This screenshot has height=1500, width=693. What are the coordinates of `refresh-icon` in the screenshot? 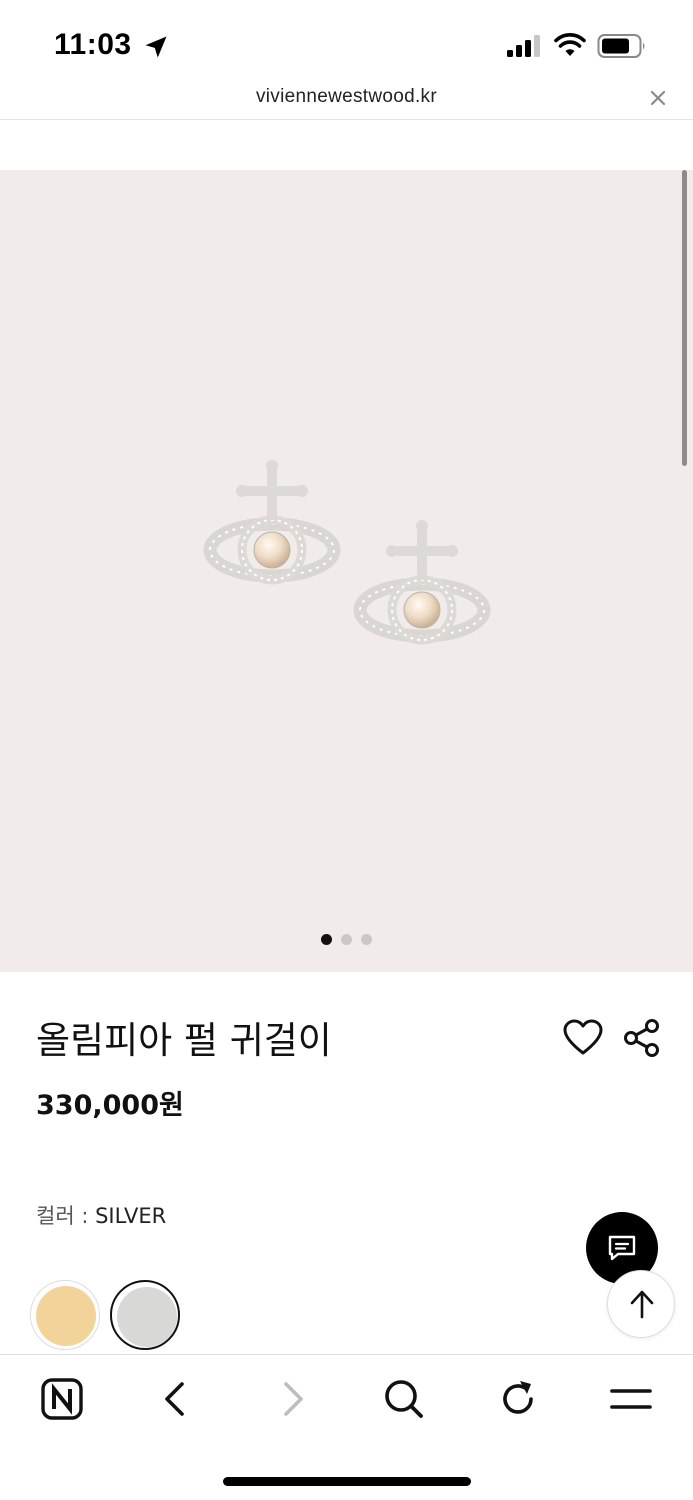 It's located at (518, 1399).